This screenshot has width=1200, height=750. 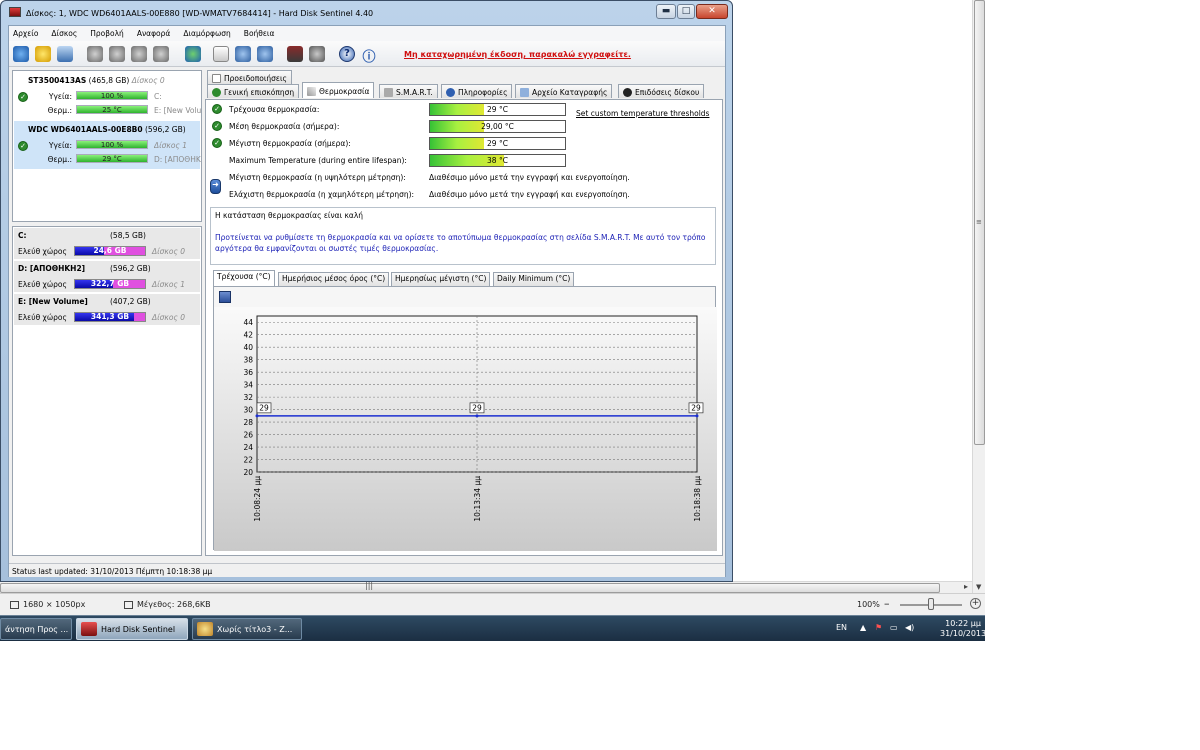 I want to click on data-point, so click(x=257, y=416).